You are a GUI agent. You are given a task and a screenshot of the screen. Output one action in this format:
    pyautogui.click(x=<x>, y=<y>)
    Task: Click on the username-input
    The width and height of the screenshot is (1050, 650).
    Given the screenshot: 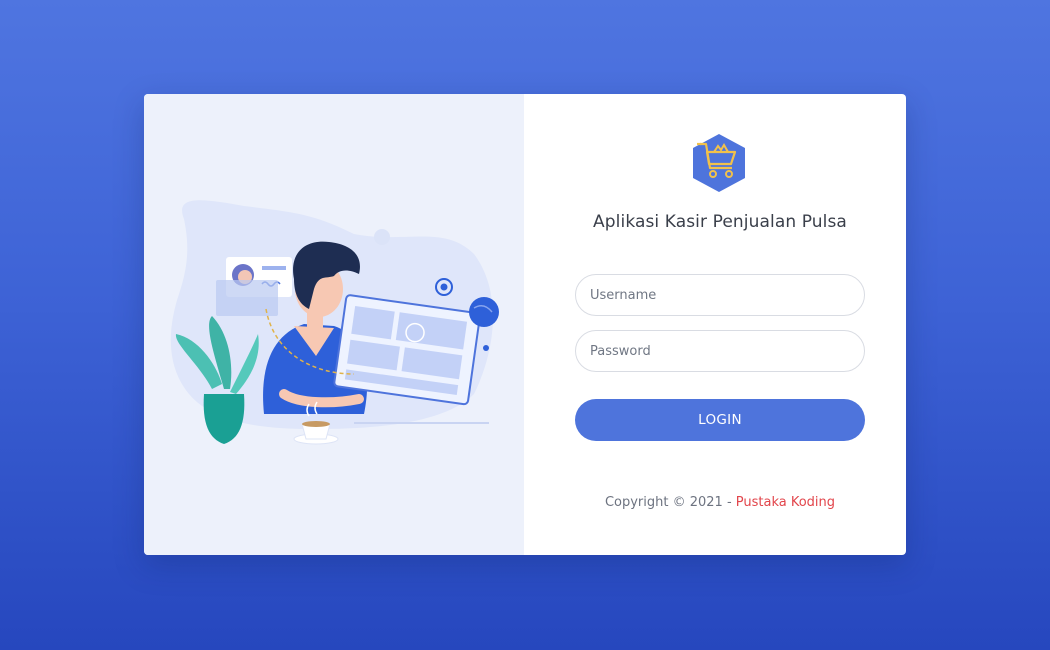 What is the action you would take?
    pyautogui.click(x=720, y=295)
    